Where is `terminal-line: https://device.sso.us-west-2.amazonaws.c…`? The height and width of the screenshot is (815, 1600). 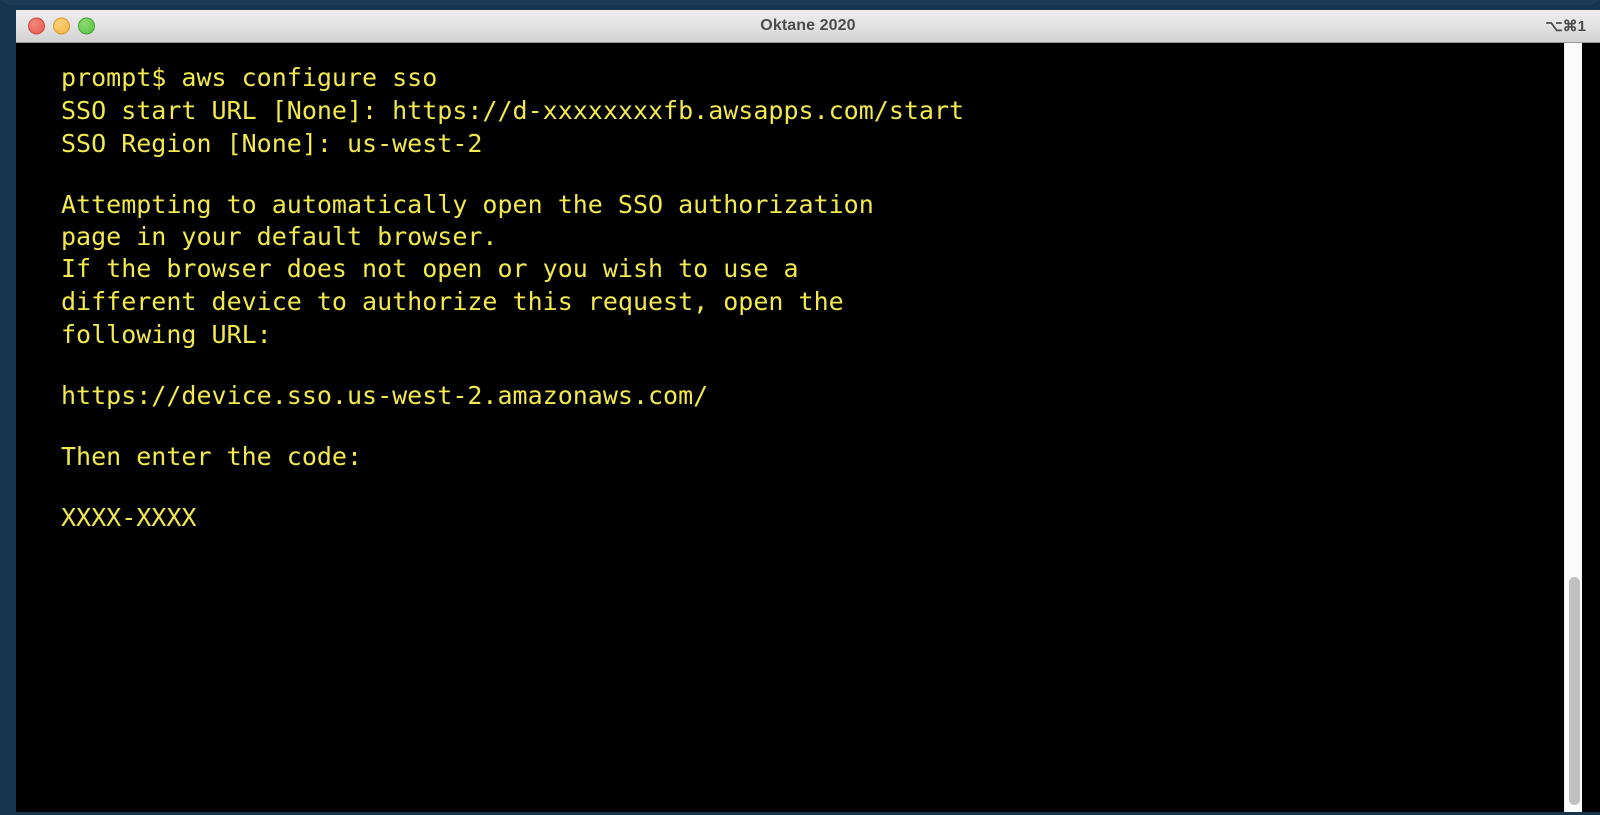
terminal-line: https://device.sso.us-west-2.amazonaws.c… is located at coordinates (385, 395).